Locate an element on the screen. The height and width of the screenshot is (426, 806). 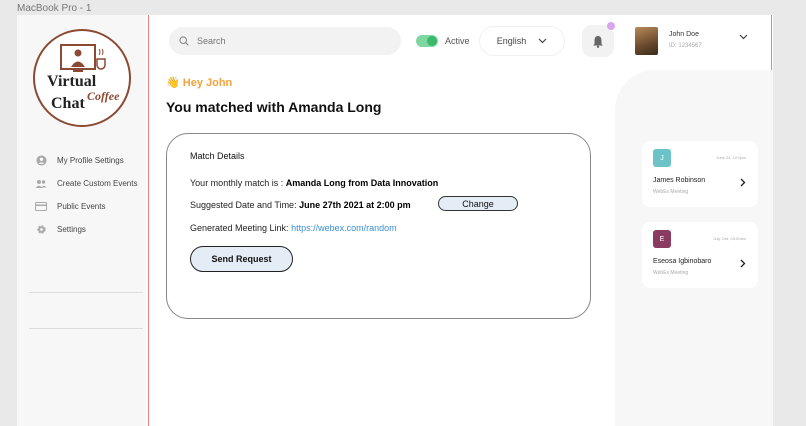
search-icon is located at coordinates (184, 41).